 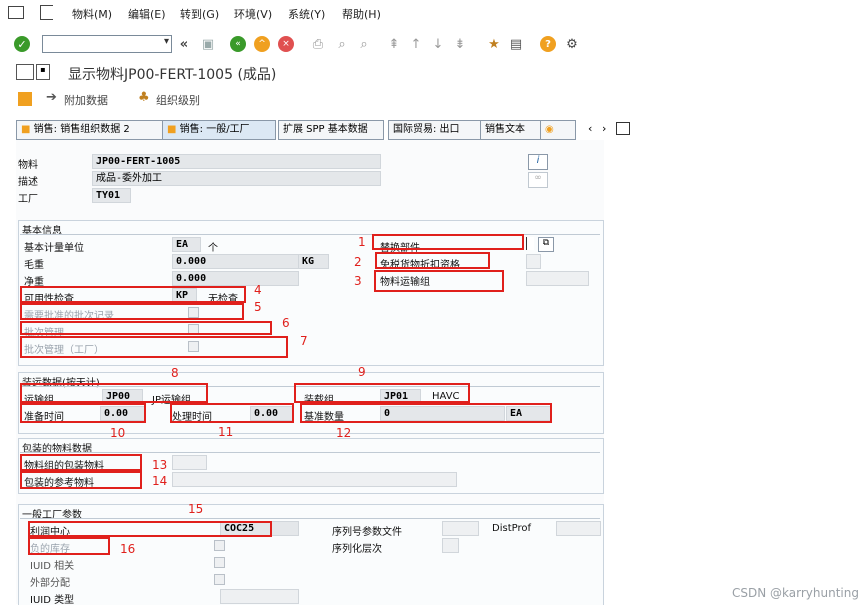 I want to click on copy-icon: ⧉, so click(x=546, y=244).